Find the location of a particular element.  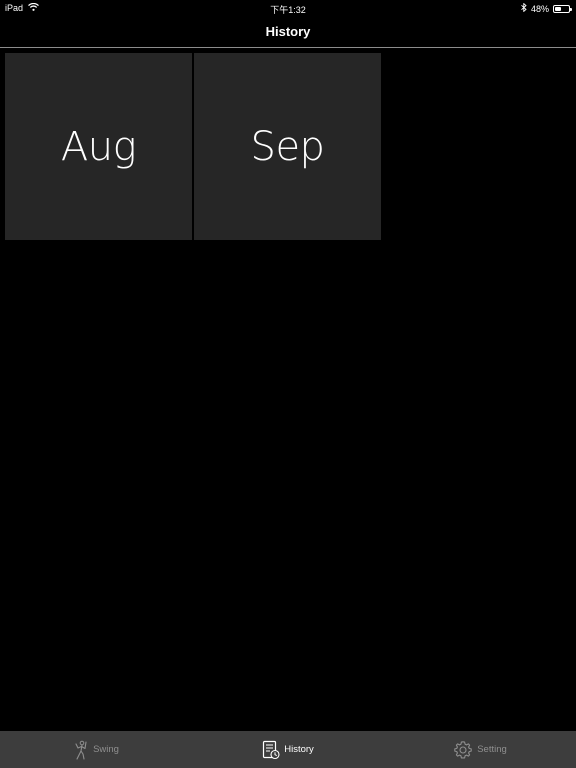

tab-setting-label: Setting is located at coordinates (492, 749).